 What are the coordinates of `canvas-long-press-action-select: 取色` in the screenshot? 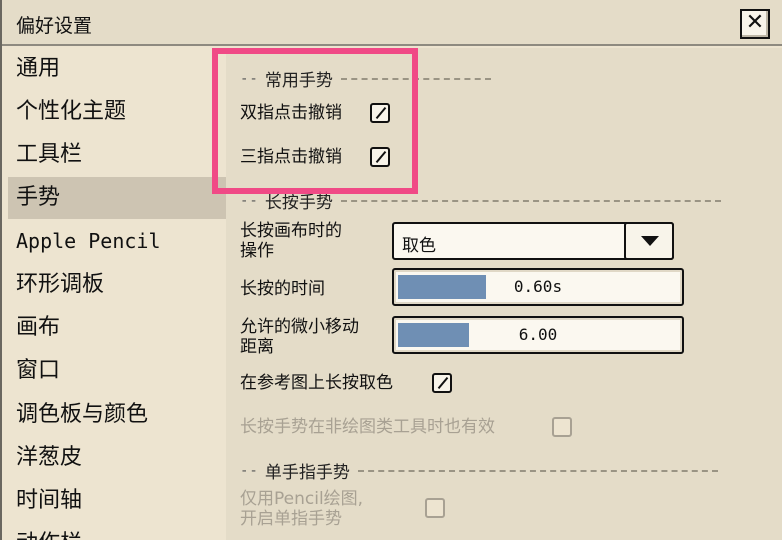 It's located at (533, 241).